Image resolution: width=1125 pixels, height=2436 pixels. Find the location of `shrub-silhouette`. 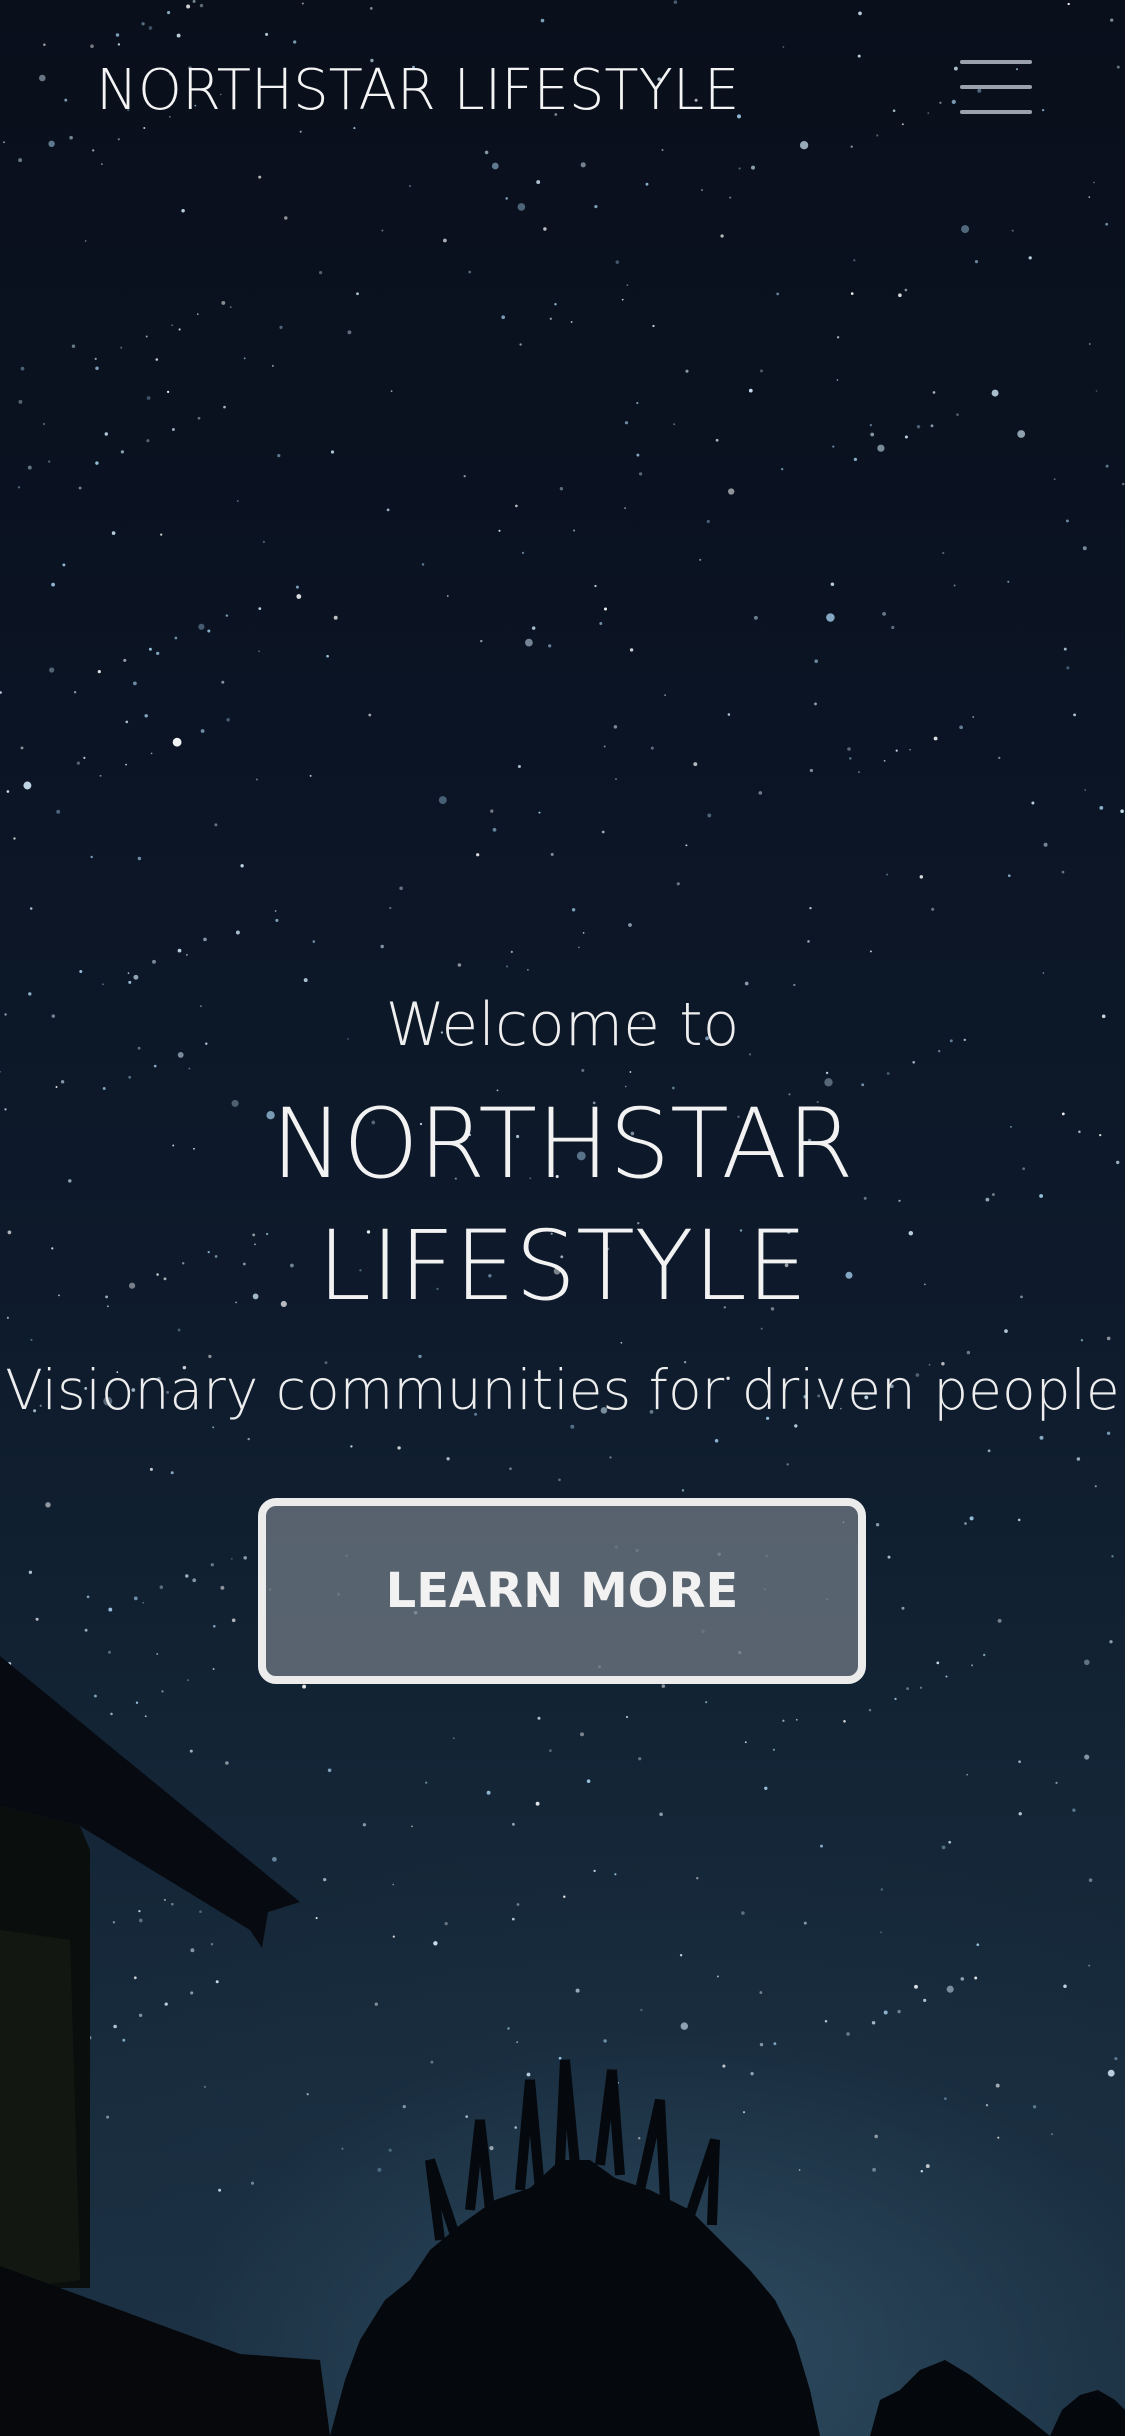

shrub-silhouette is located at coordinates (960, 2398).